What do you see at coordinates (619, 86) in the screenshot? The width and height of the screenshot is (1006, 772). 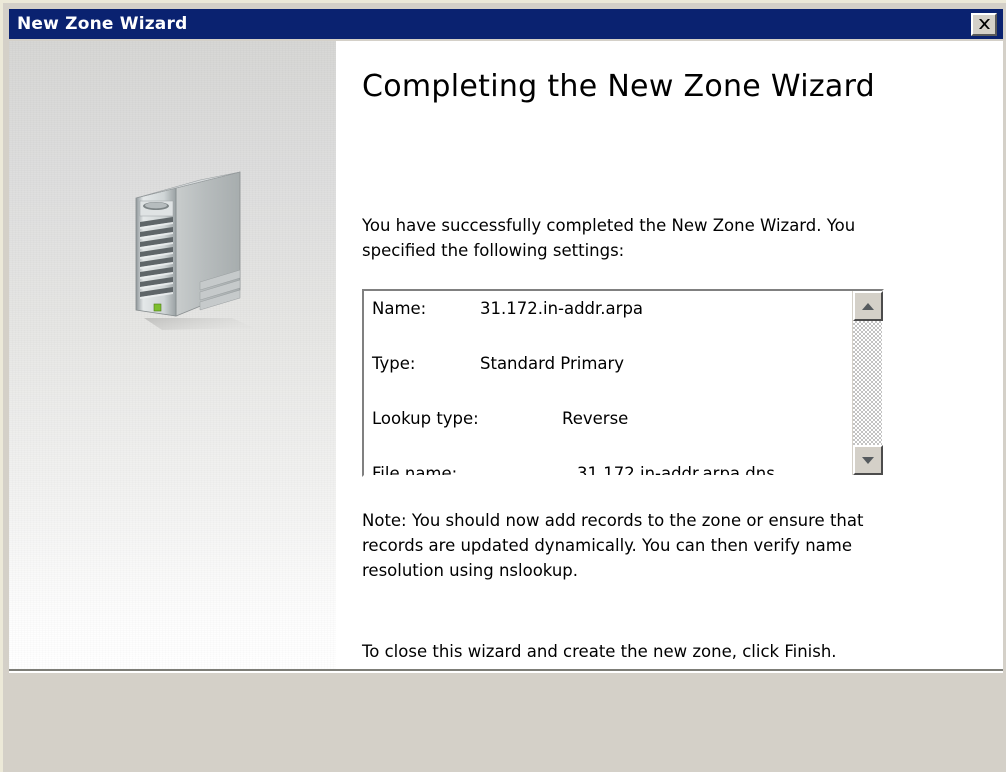 I see `page-title: Completing the New Zone Wizard` at bounding box center [619, 86].